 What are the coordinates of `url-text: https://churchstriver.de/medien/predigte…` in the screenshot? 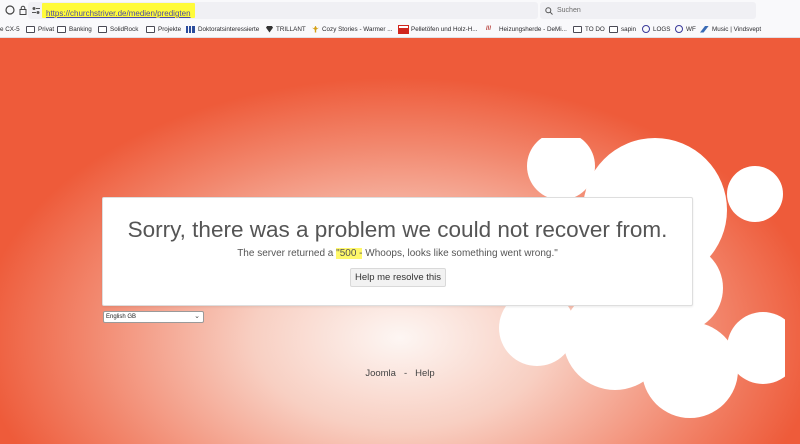 It's located at (118, 13).